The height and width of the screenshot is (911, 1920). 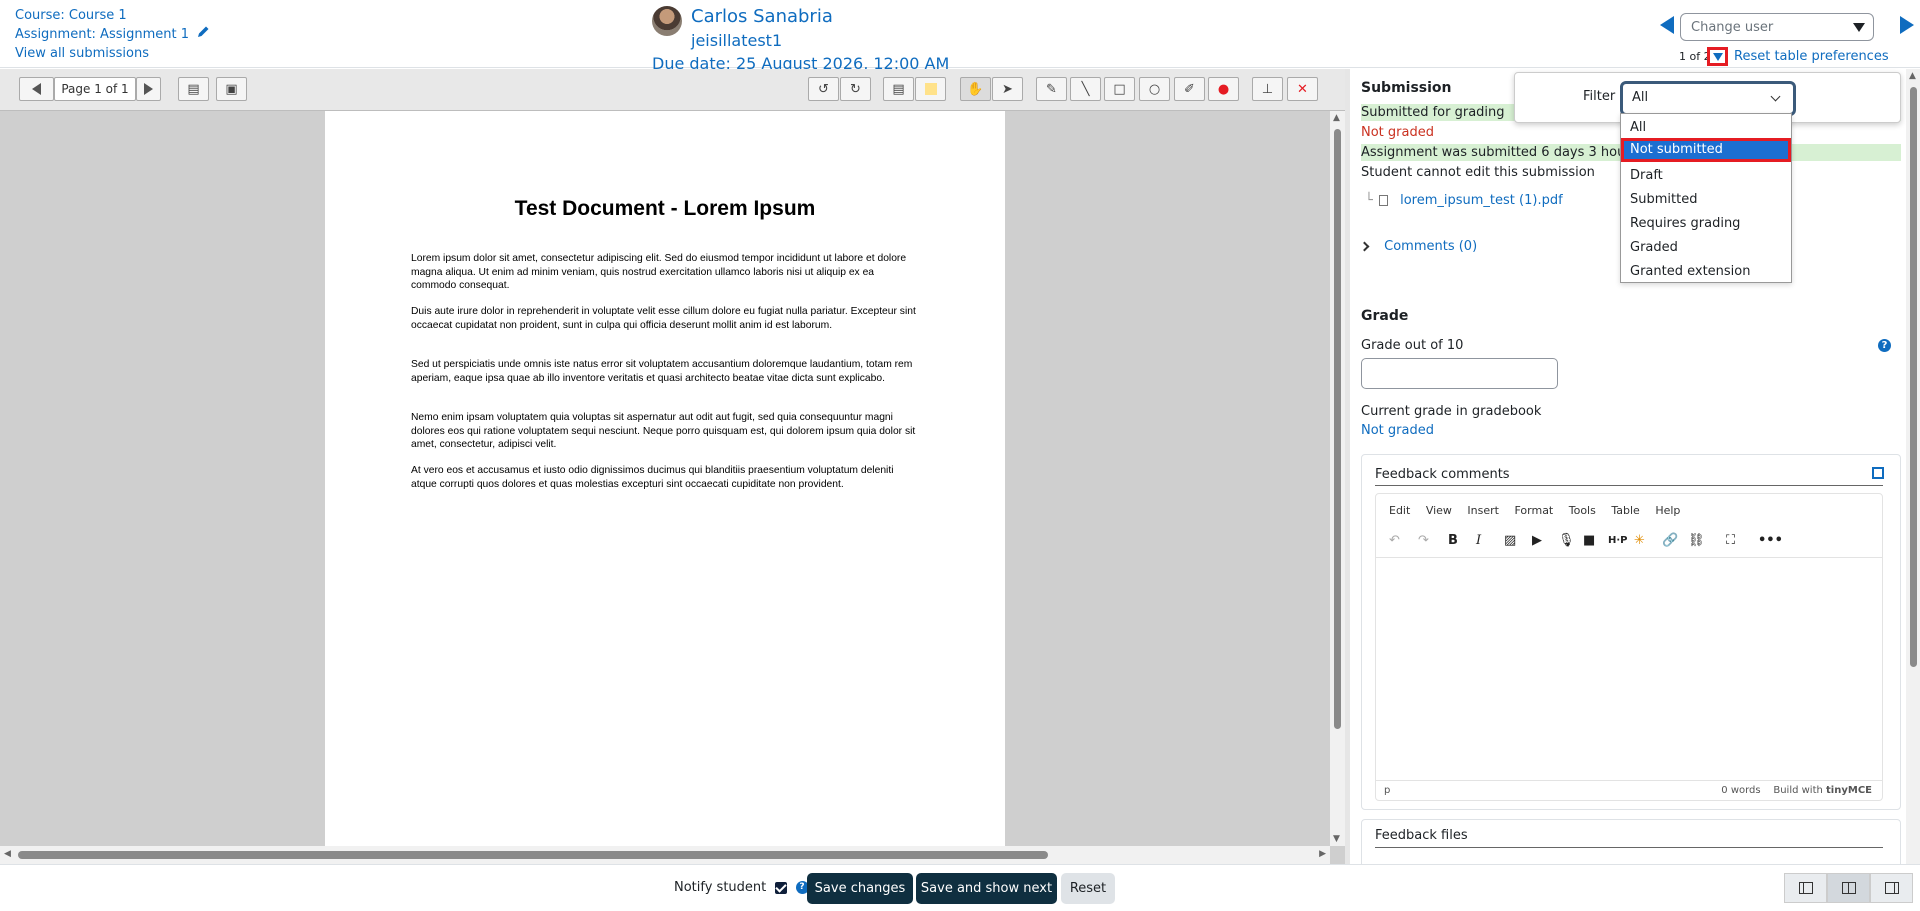 What do you see at coordinates (1459, 373) in the screenshot?
I see `grade-input` at bounding box center [1459, 373].